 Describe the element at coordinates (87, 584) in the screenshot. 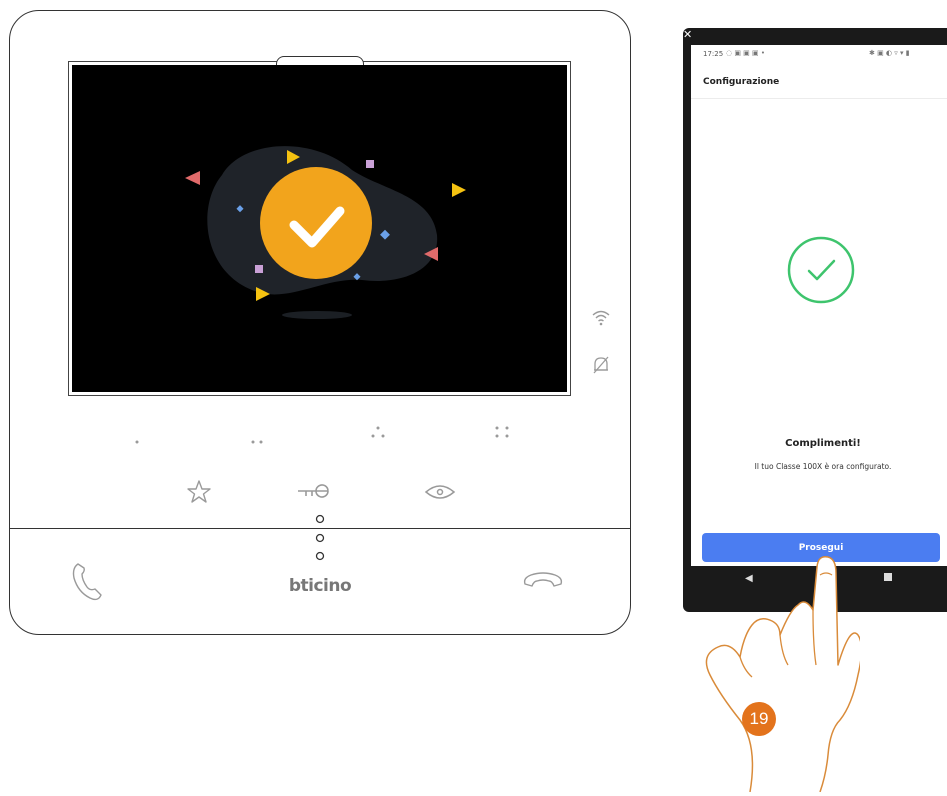

I see `answer-phone-icon` at that location.